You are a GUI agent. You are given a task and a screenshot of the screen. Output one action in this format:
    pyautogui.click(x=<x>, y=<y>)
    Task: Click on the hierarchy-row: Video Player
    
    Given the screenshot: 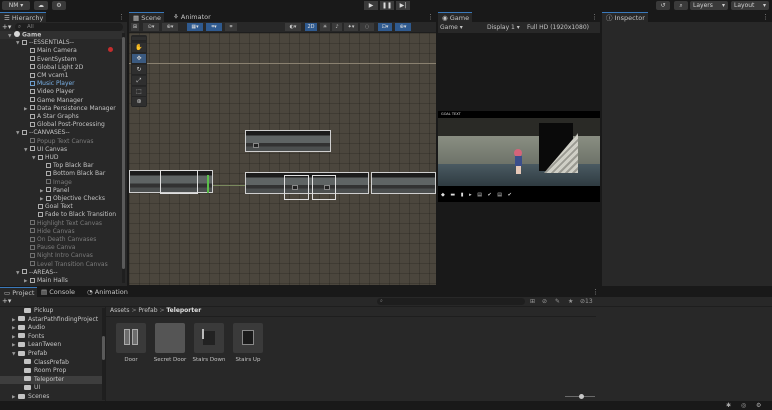 What is the action you would take?
    pyautogui.click(x=62, y=92)
    